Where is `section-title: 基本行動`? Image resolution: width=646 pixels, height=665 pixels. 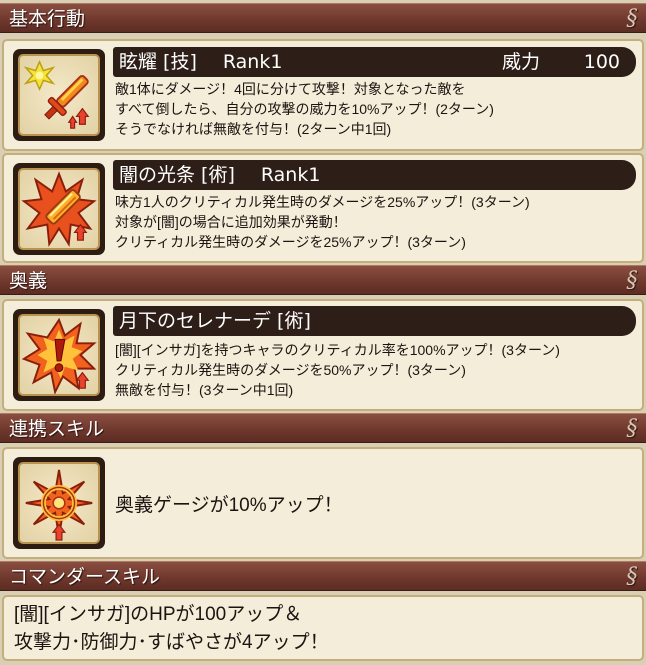 section-title: 基本行動 is located at coordinates (47, 19).